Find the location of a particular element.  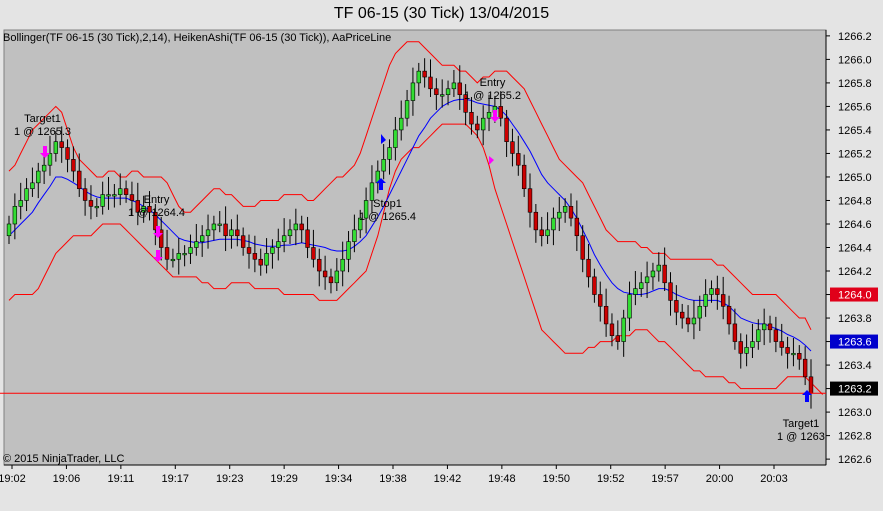

x-tick-label: 20:00 is located at coordinates (720, 479).